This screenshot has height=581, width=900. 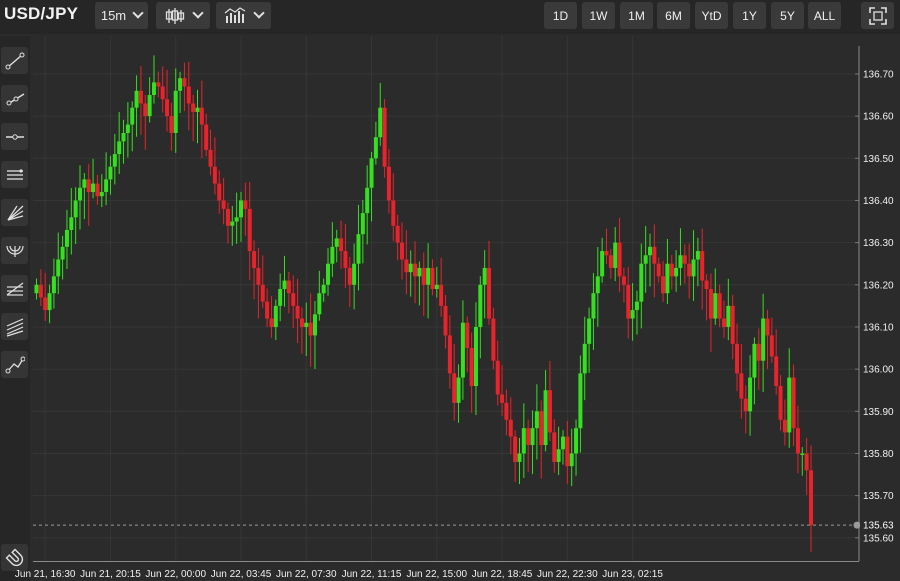 What do you see at coordinates (436, 574) in the screenshot?
I see `x-tick-label: Jun 22, 15:00` at bounding box center [436, 574].